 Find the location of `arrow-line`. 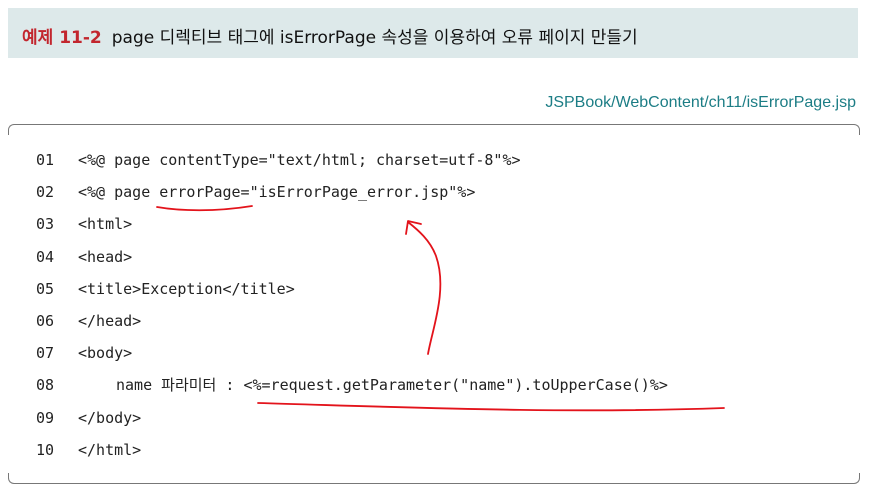

arrow-line is located at coordinates (424, 288).